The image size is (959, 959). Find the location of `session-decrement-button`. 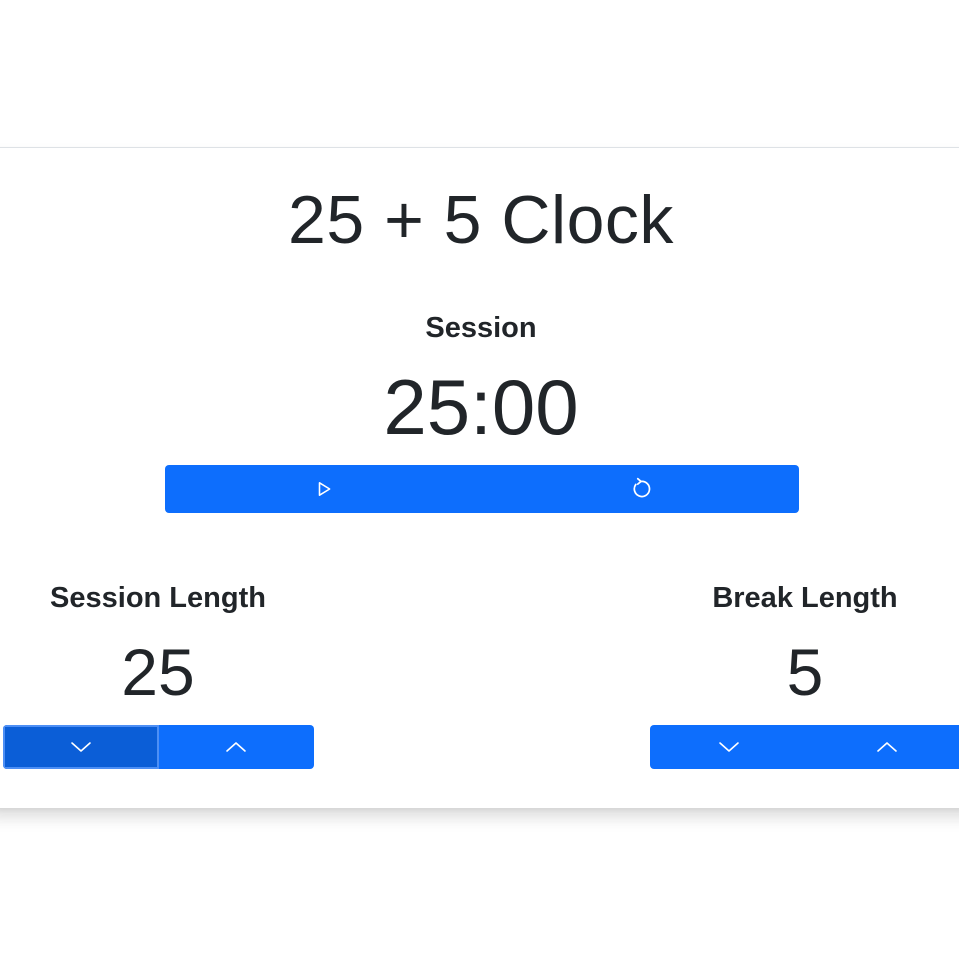

session-decrement-button is located at coordinates (81, 747).